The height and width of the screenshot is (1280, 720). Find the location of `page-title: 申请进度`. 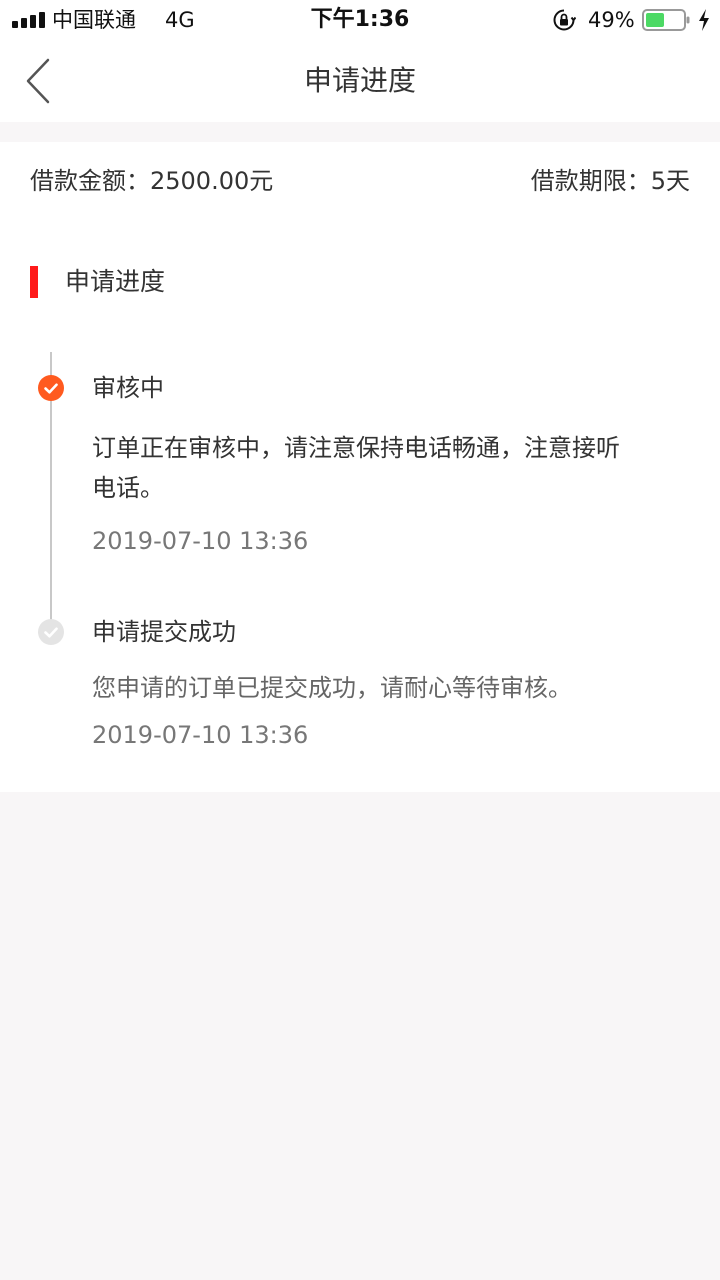

page-title: 申请进度 is located at coordinates (359, 80).